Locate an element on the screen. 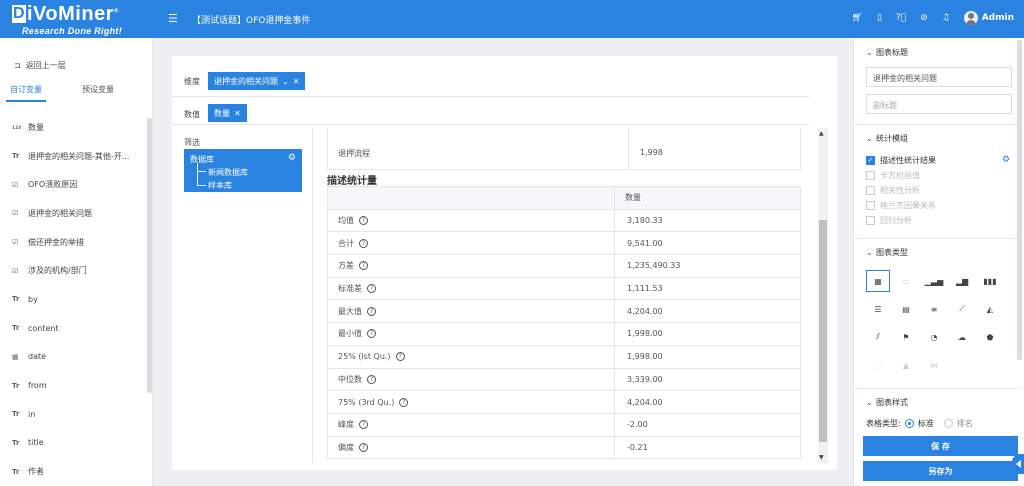 The image size is (1024, 486). table-type-label: 表格类型: is located at coordinates (883, 423).